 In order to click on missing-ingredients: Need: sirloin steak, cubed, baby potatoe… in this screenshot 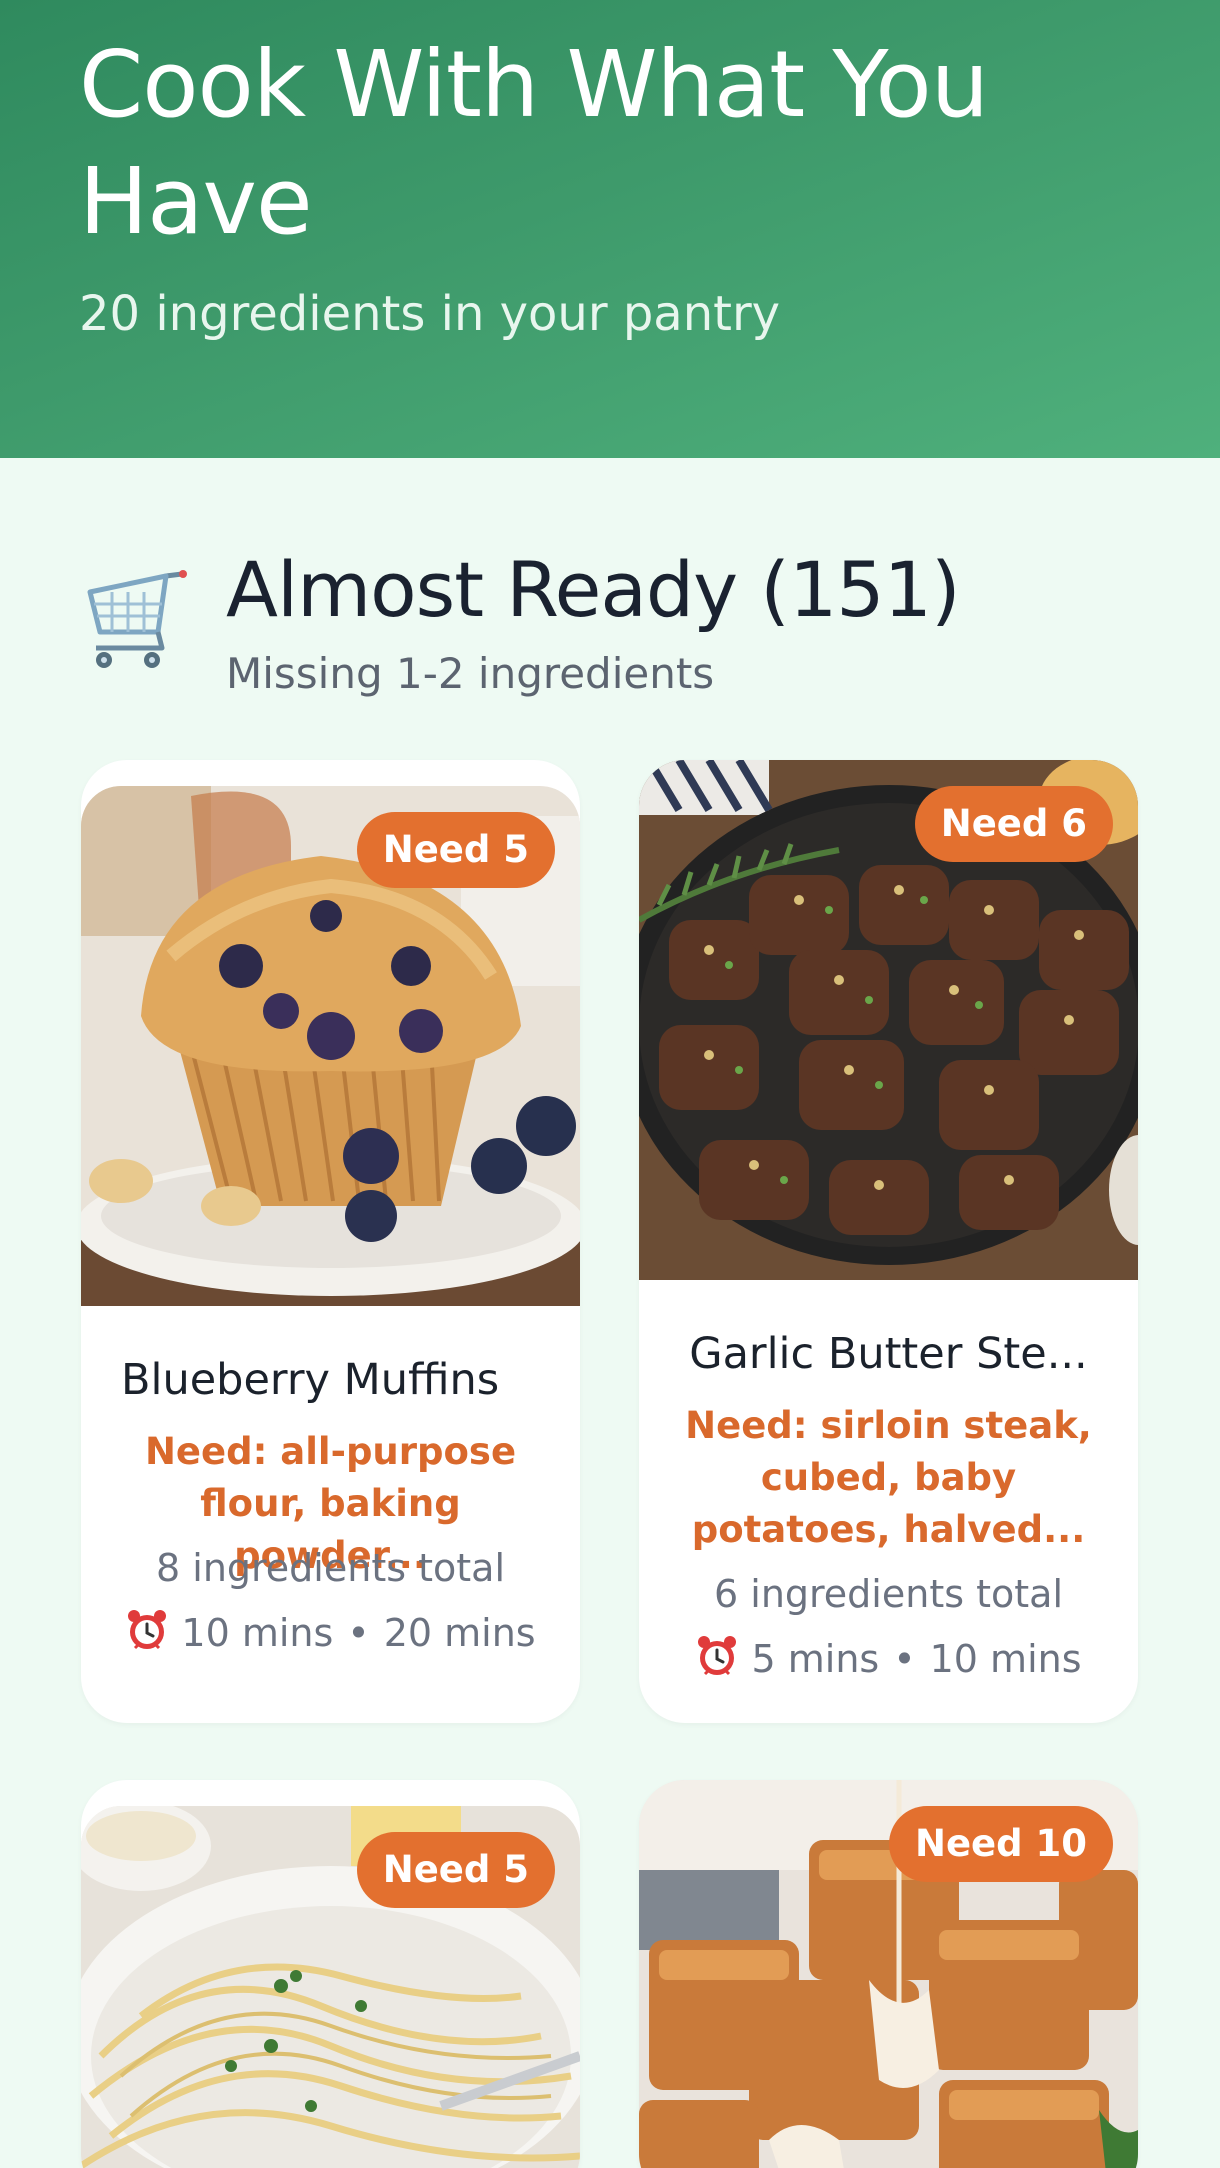, I will do `click(888, 1477)`.